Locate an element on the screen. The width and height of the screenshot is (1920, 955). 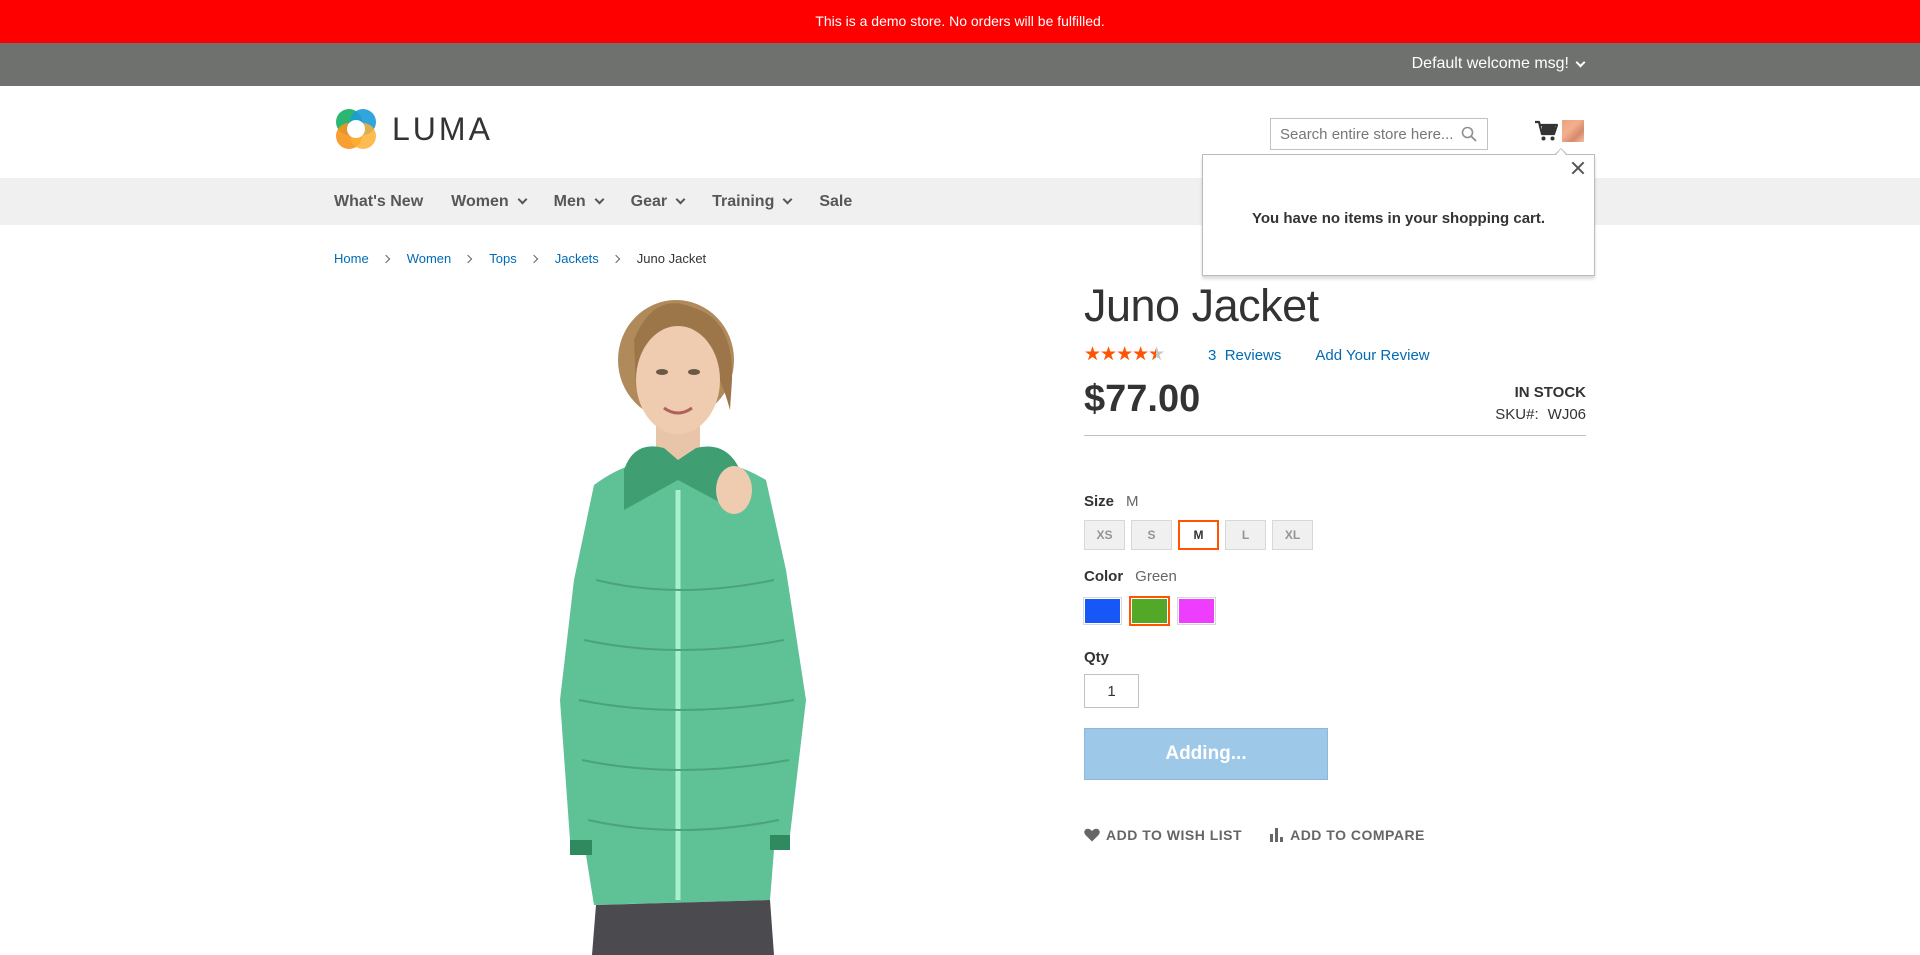
color-label: Color Green is located at coordinates (1130, 576).